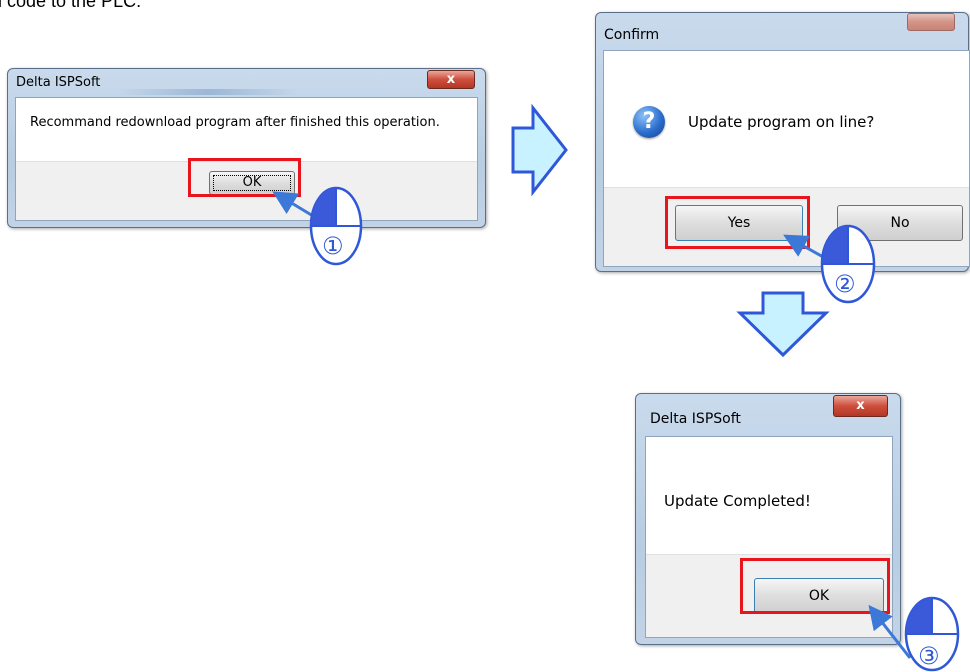 Image resolution: width=970 pixels, height=672 pixels. Describe the element at coordinates (783, 324) in the screenshot. I see `flow-arrow-down-icon` at that location.